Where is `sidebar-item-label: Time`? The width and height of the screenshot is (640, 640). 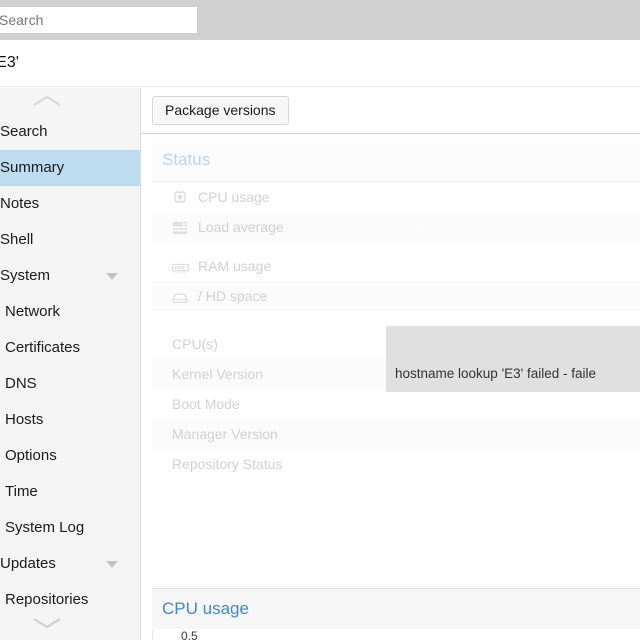 sidebar-item-label: Time is located at coordinates (21, 491).